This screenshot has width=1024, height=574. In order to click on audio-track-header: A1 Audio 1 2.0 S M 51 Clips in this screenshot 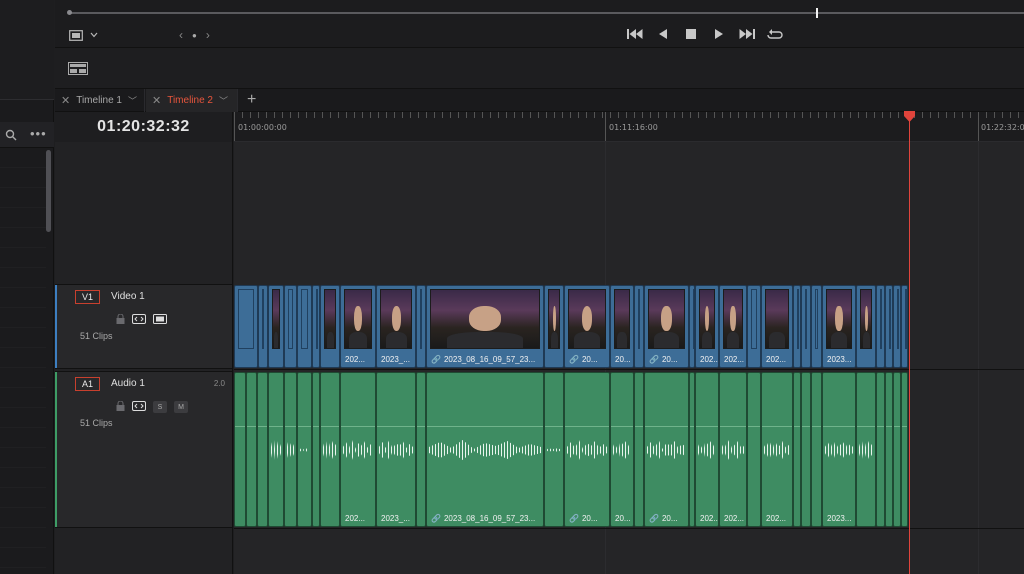, I will do `click(144, 449)`.